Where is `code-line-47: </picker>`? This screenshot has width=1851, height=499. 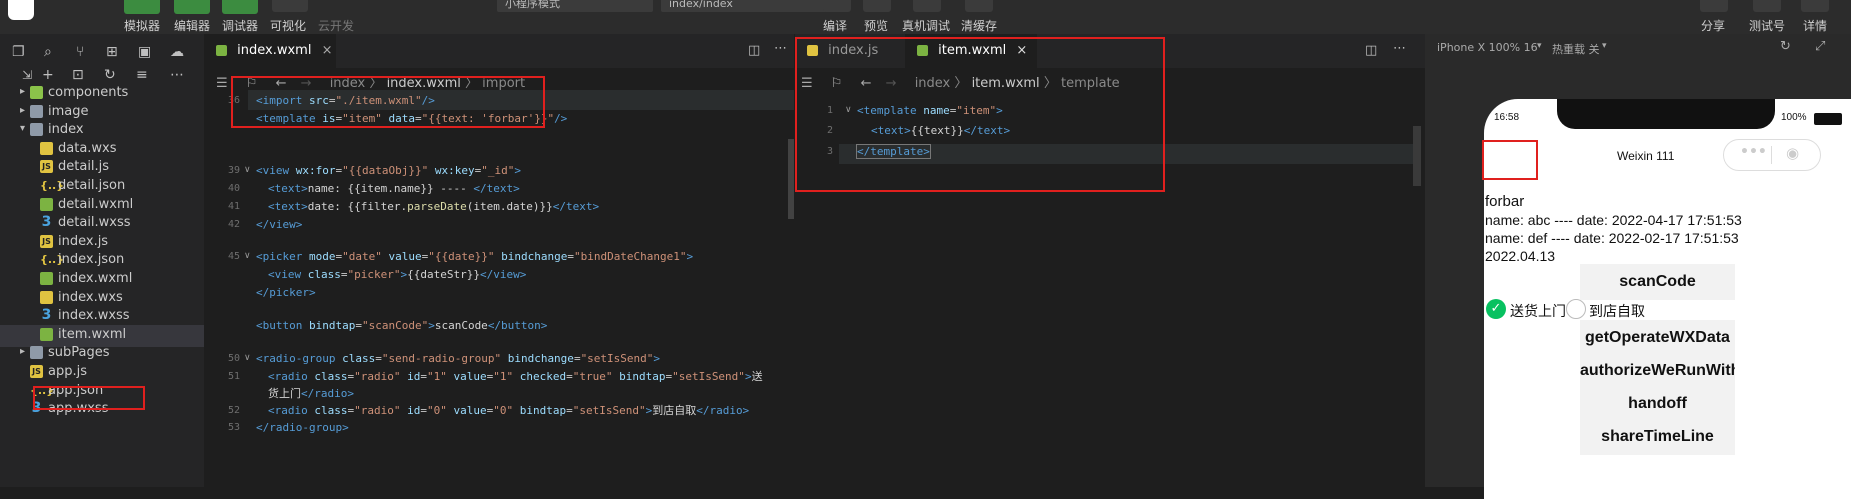 code-line-47: </picker> is located at coordinates (286, 292).